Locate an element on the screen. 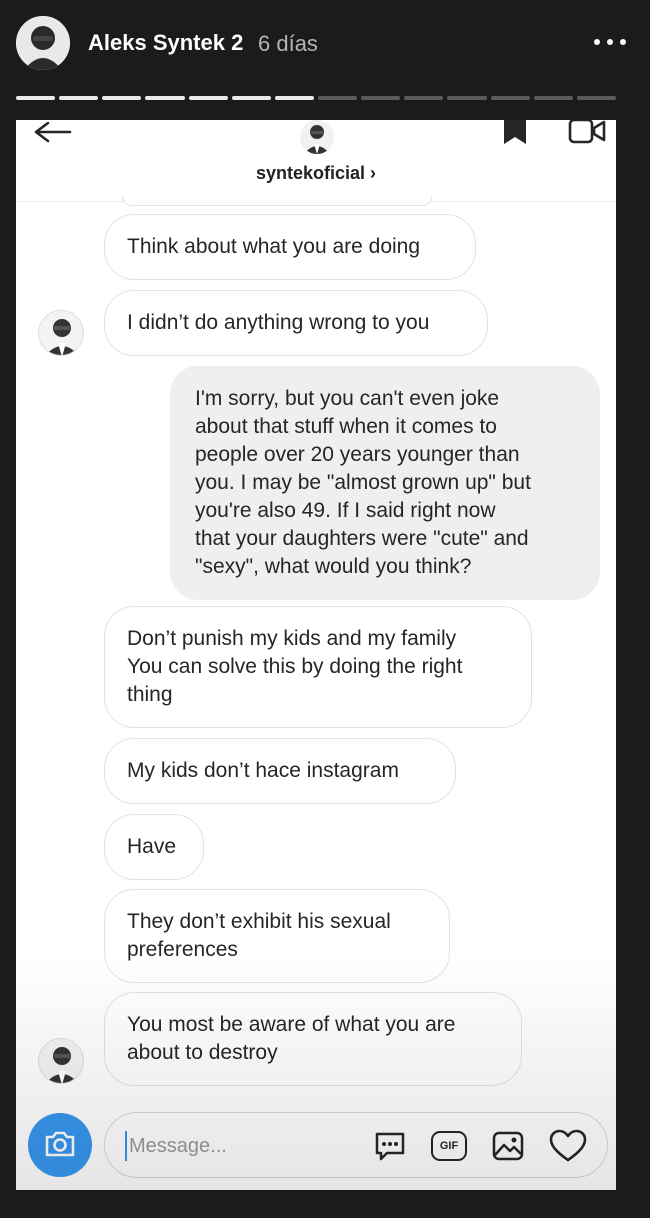 This screenshot has height=1218, width=650. camera-button is located at coordinates (60, 1145).